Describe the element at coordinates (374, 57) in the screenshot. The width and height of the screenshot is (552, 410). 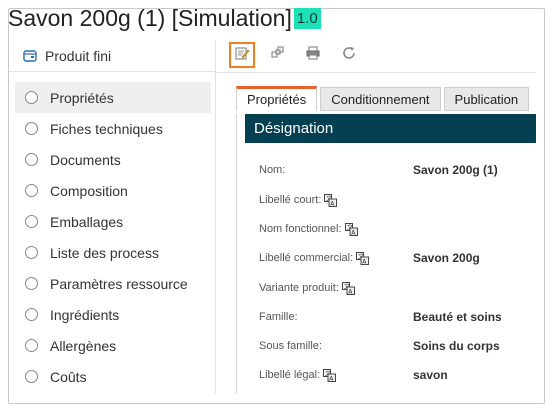
I see `toolbar` at that location.